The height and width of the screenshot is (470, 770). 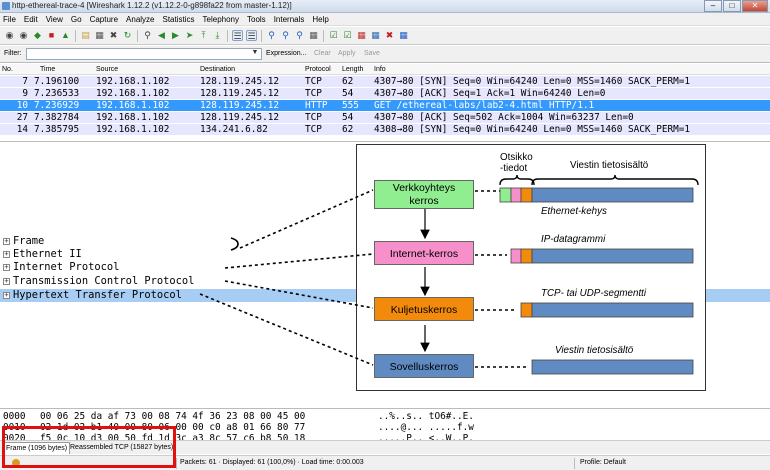 What do you see at coordinates (14, 416) in the screenshot?
I see `hex-offset: 0000` at bounding box center [14, 416].